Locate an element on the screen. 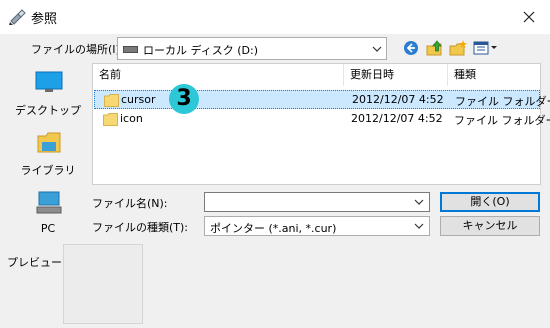  library-icon is located at coordinates (49, 142).